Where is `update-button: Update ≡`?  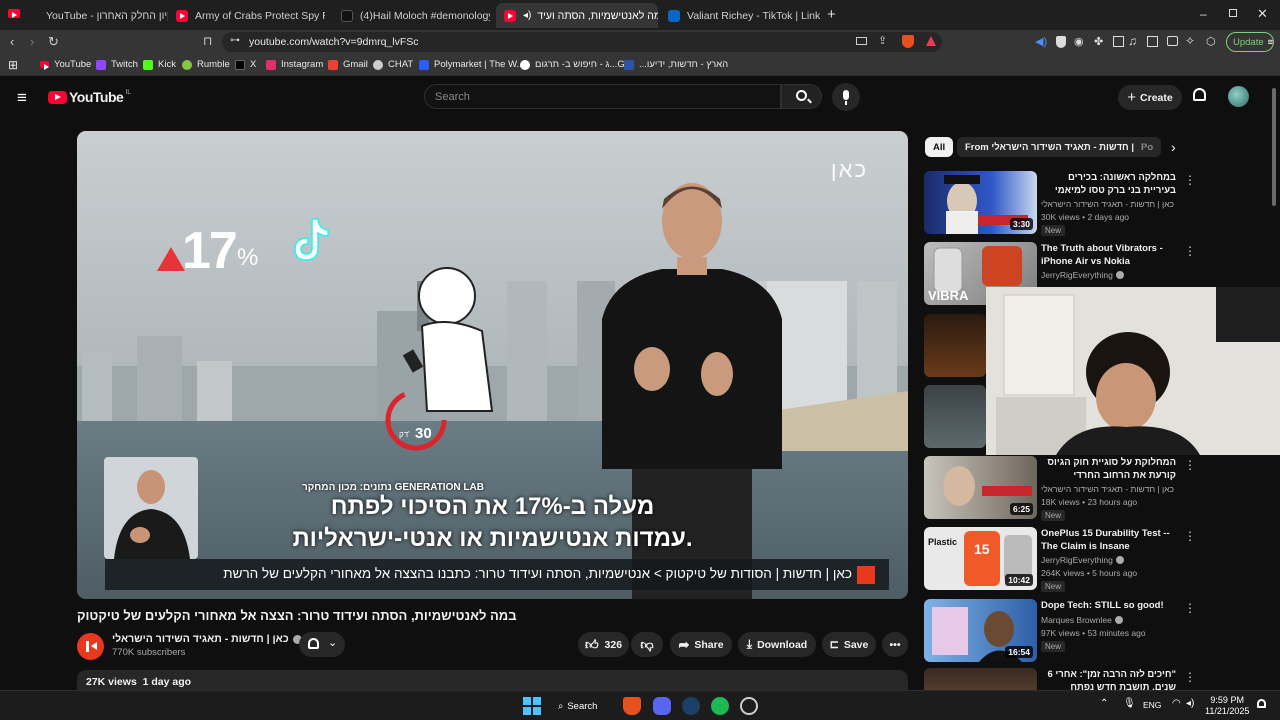 update-button: Update ≡ is located at coordinates (1250, 42).